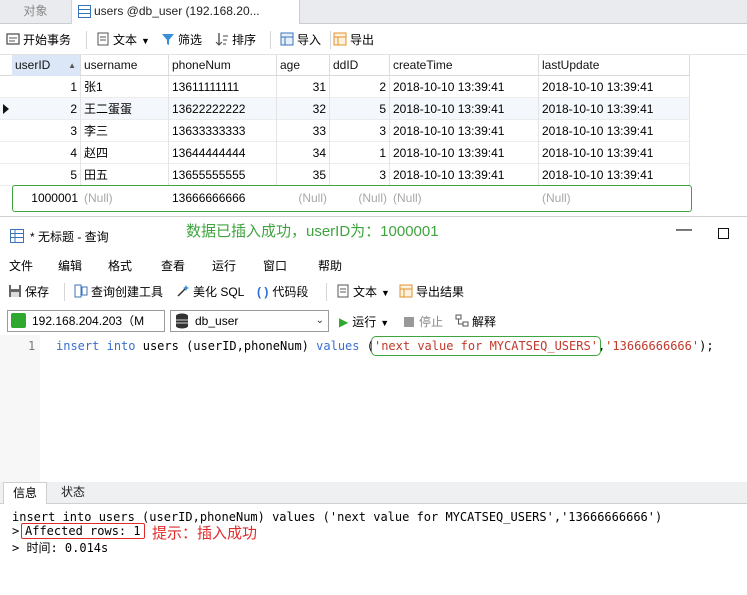  Describe the element at coordinates (36, 12) in the screenshot. I see `tab-objects: 对象` at that location.